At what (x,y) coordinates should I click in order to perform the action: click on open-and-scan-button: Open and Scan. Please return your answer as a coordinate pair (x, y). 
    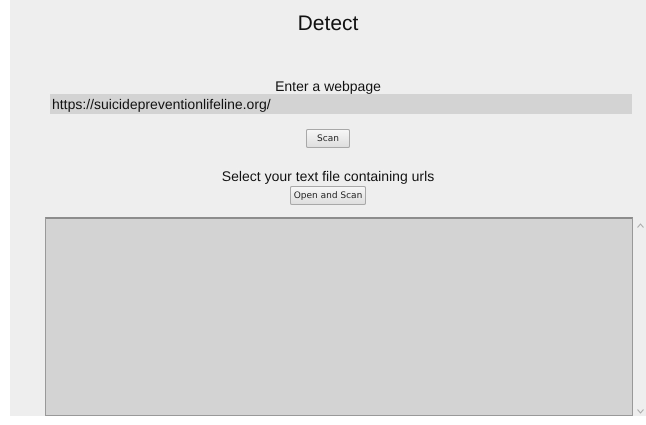
    Looking at the image, I should click on (328, 195).